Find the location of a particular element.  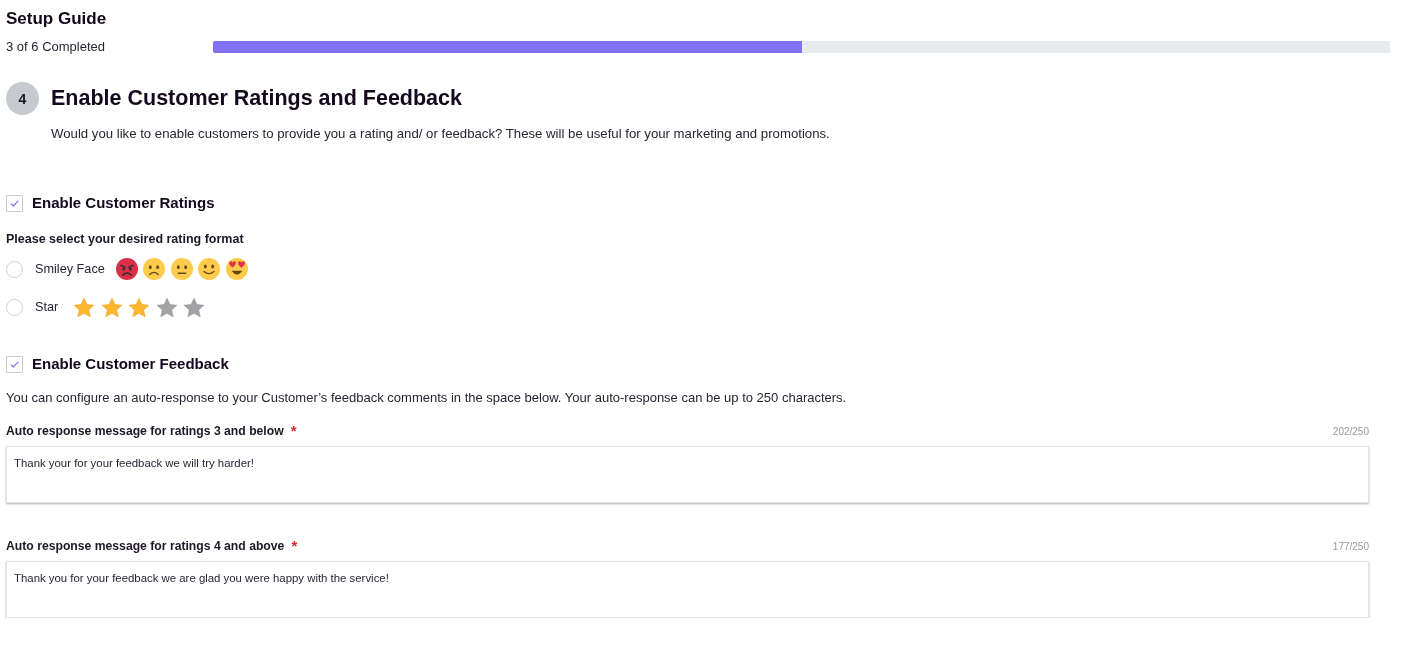

smiling-face-icon is located at coordinates (209, 269).